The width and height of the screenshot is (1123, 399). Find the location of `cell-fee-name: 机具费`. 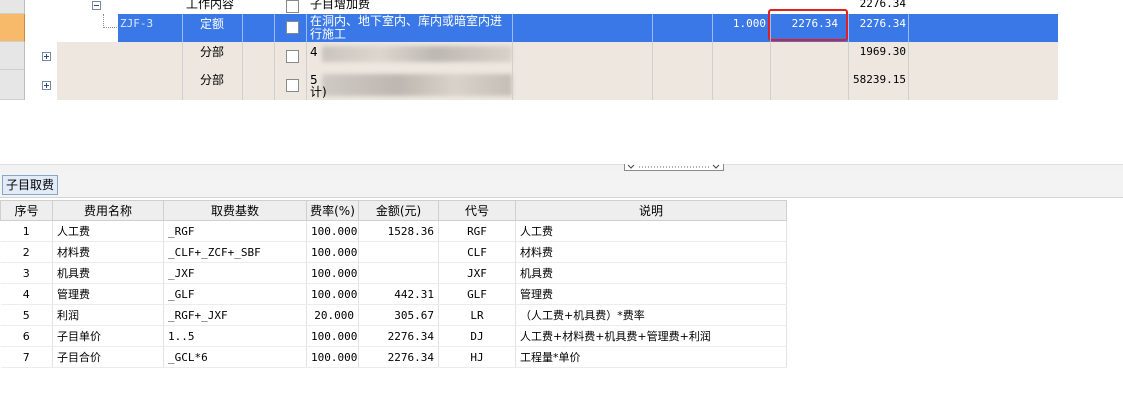

cell-fee-name: 机具费 is located at coordinates (108, 273).